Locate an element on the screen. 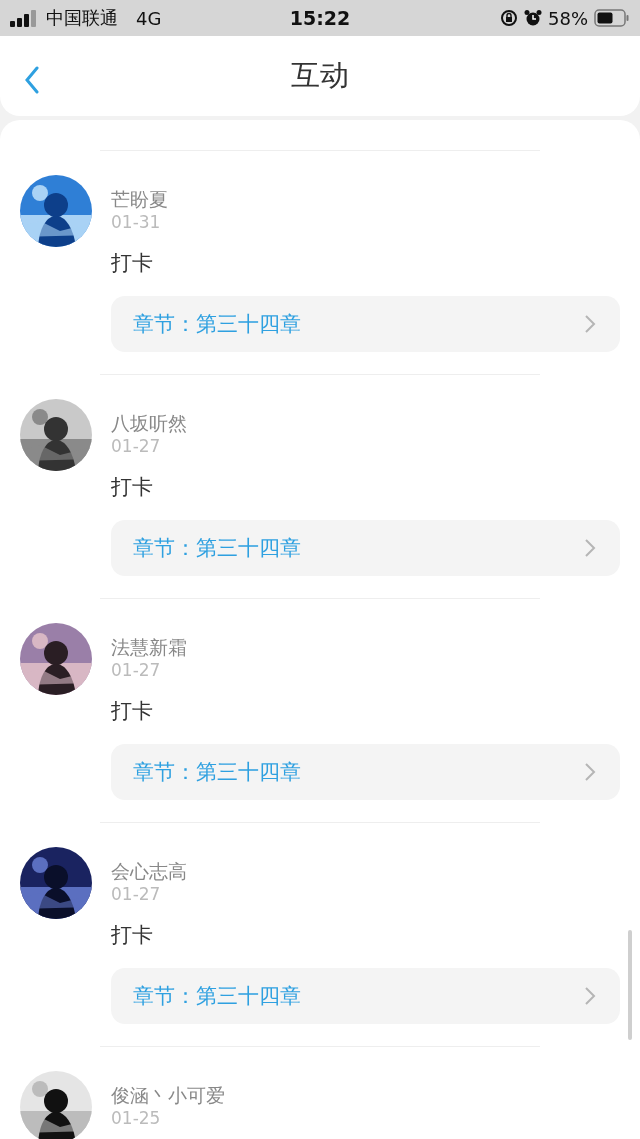 Image resolution: width=640 pixels, height=1139 pixels. alarm-icon is located at coordinates (533, 18).